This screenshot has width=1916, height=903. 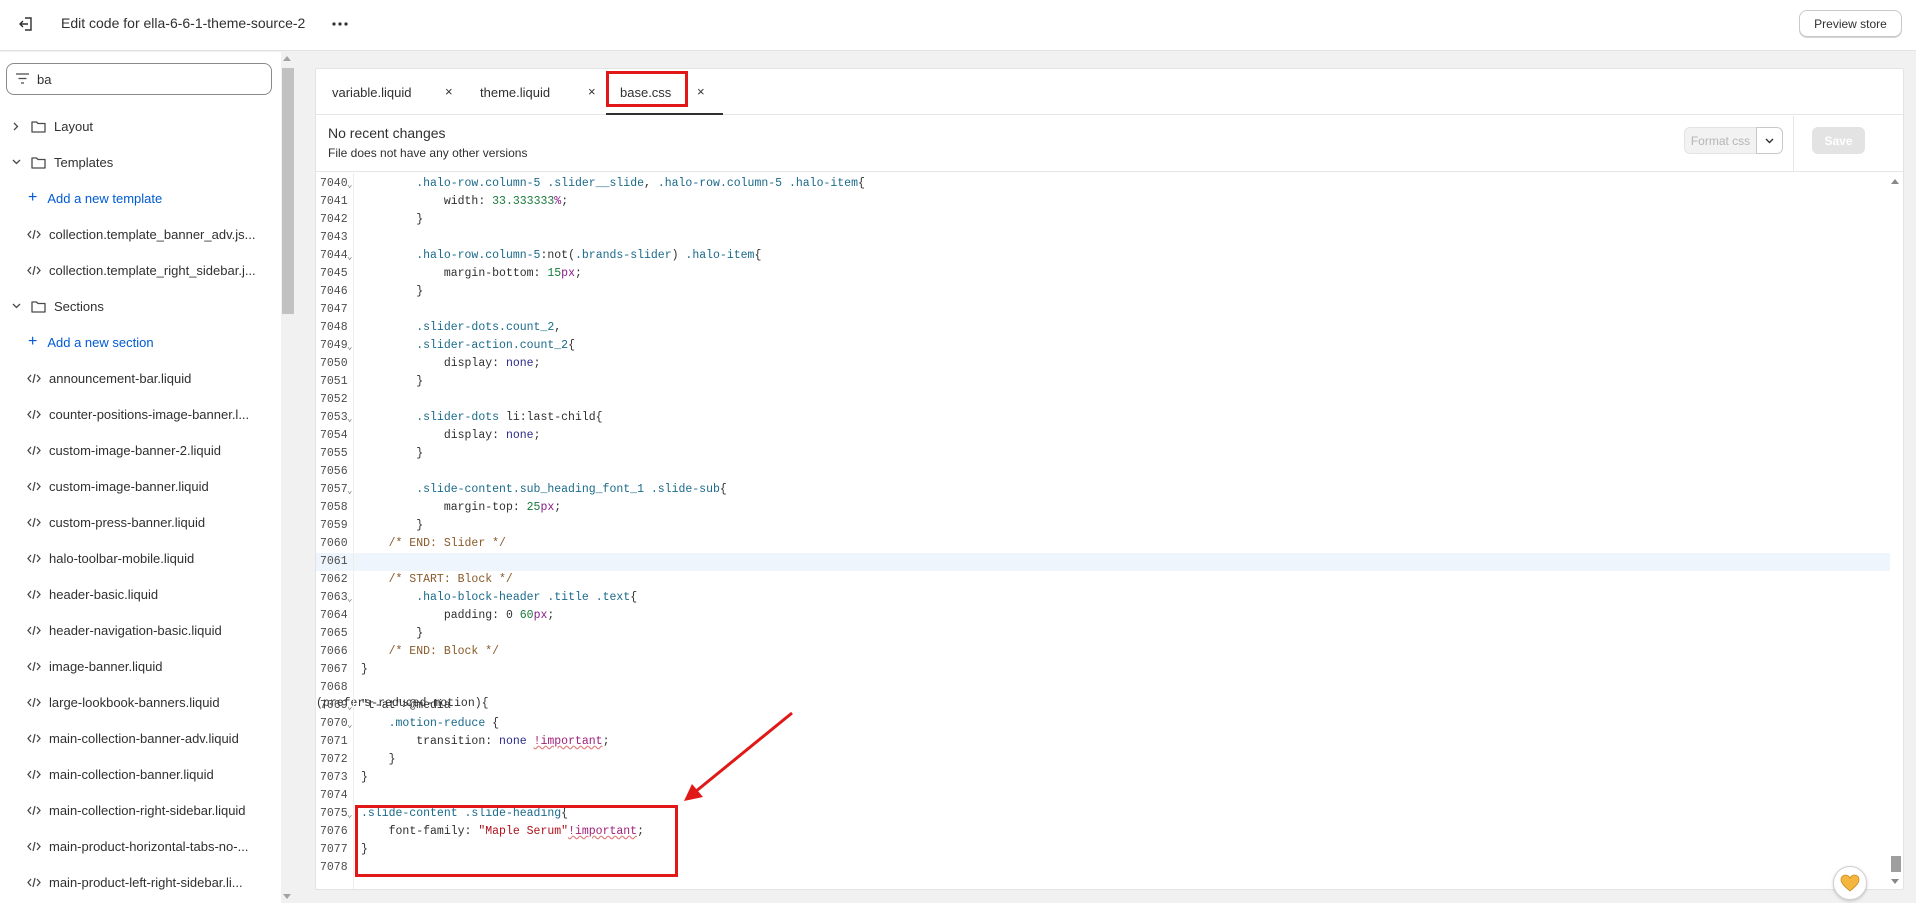 I want to click on editor-scroll-down-arrow, so click(x=1895, y=881).